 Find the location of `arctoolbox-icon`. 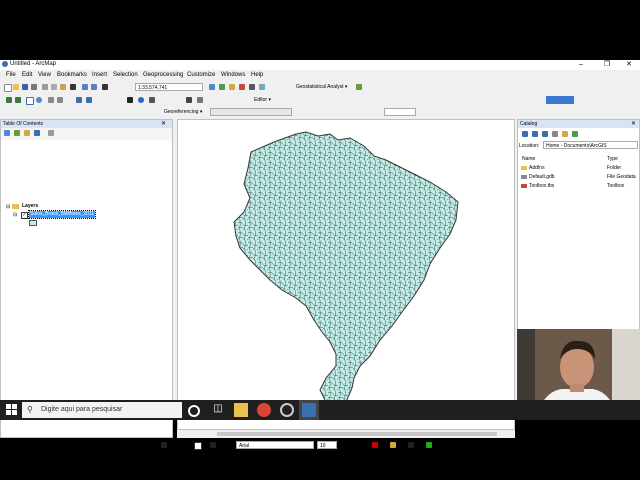

arctoolbox-icon is located at coordinates (242, 87).